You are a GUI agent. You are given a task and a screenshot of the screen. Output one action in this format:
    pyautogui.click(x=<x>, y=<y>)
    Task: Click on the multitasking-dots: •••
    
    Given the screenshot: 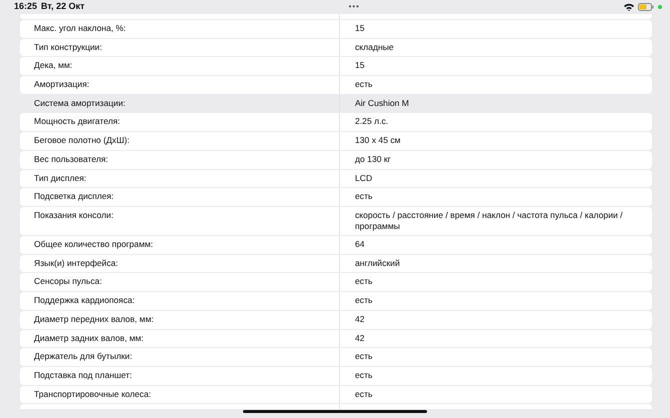 What is the action you would take?
    pyautogui.click(x=354, y=7)
    